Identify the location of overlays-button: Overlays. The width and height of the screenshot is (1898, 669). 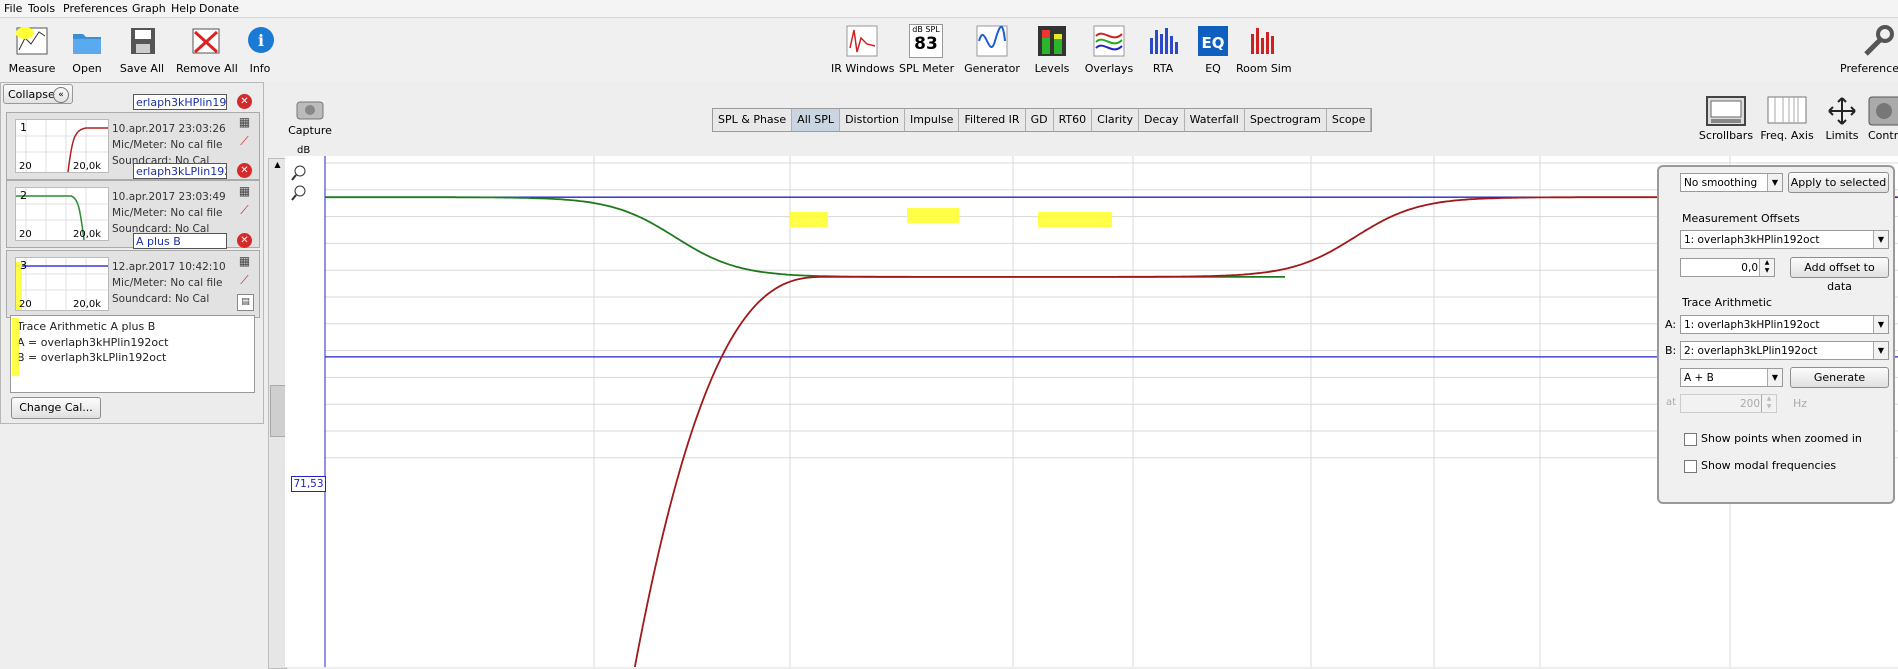
(1109, 49).